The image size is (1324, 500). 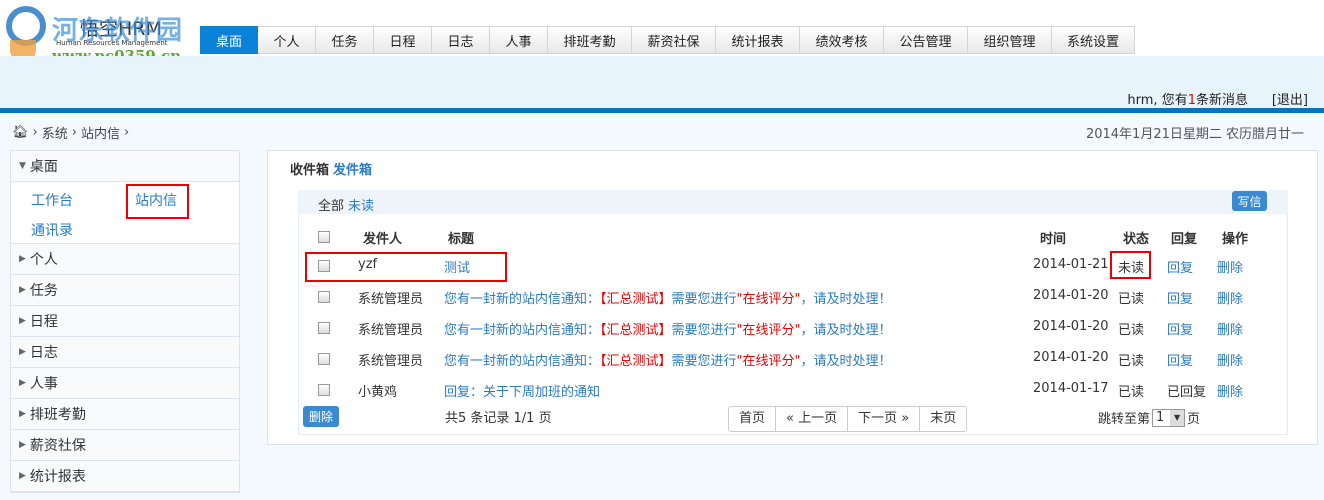 I want to click on message-count: 1, so click(x=1191, y=100).